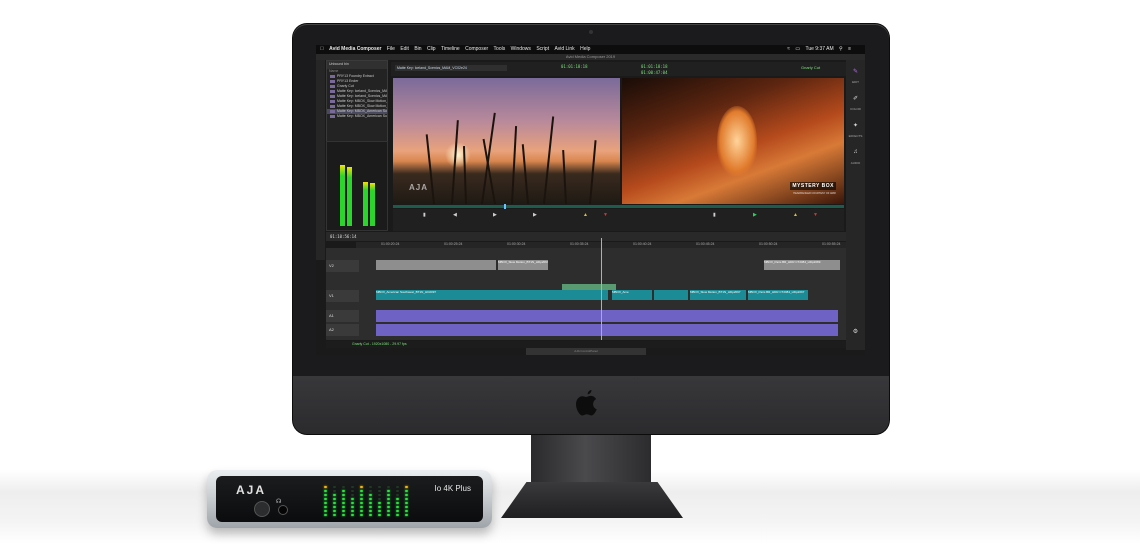 The image size is (1140, 544). I want to click on tool-label-audio: AUDIO, so click(855, 163).